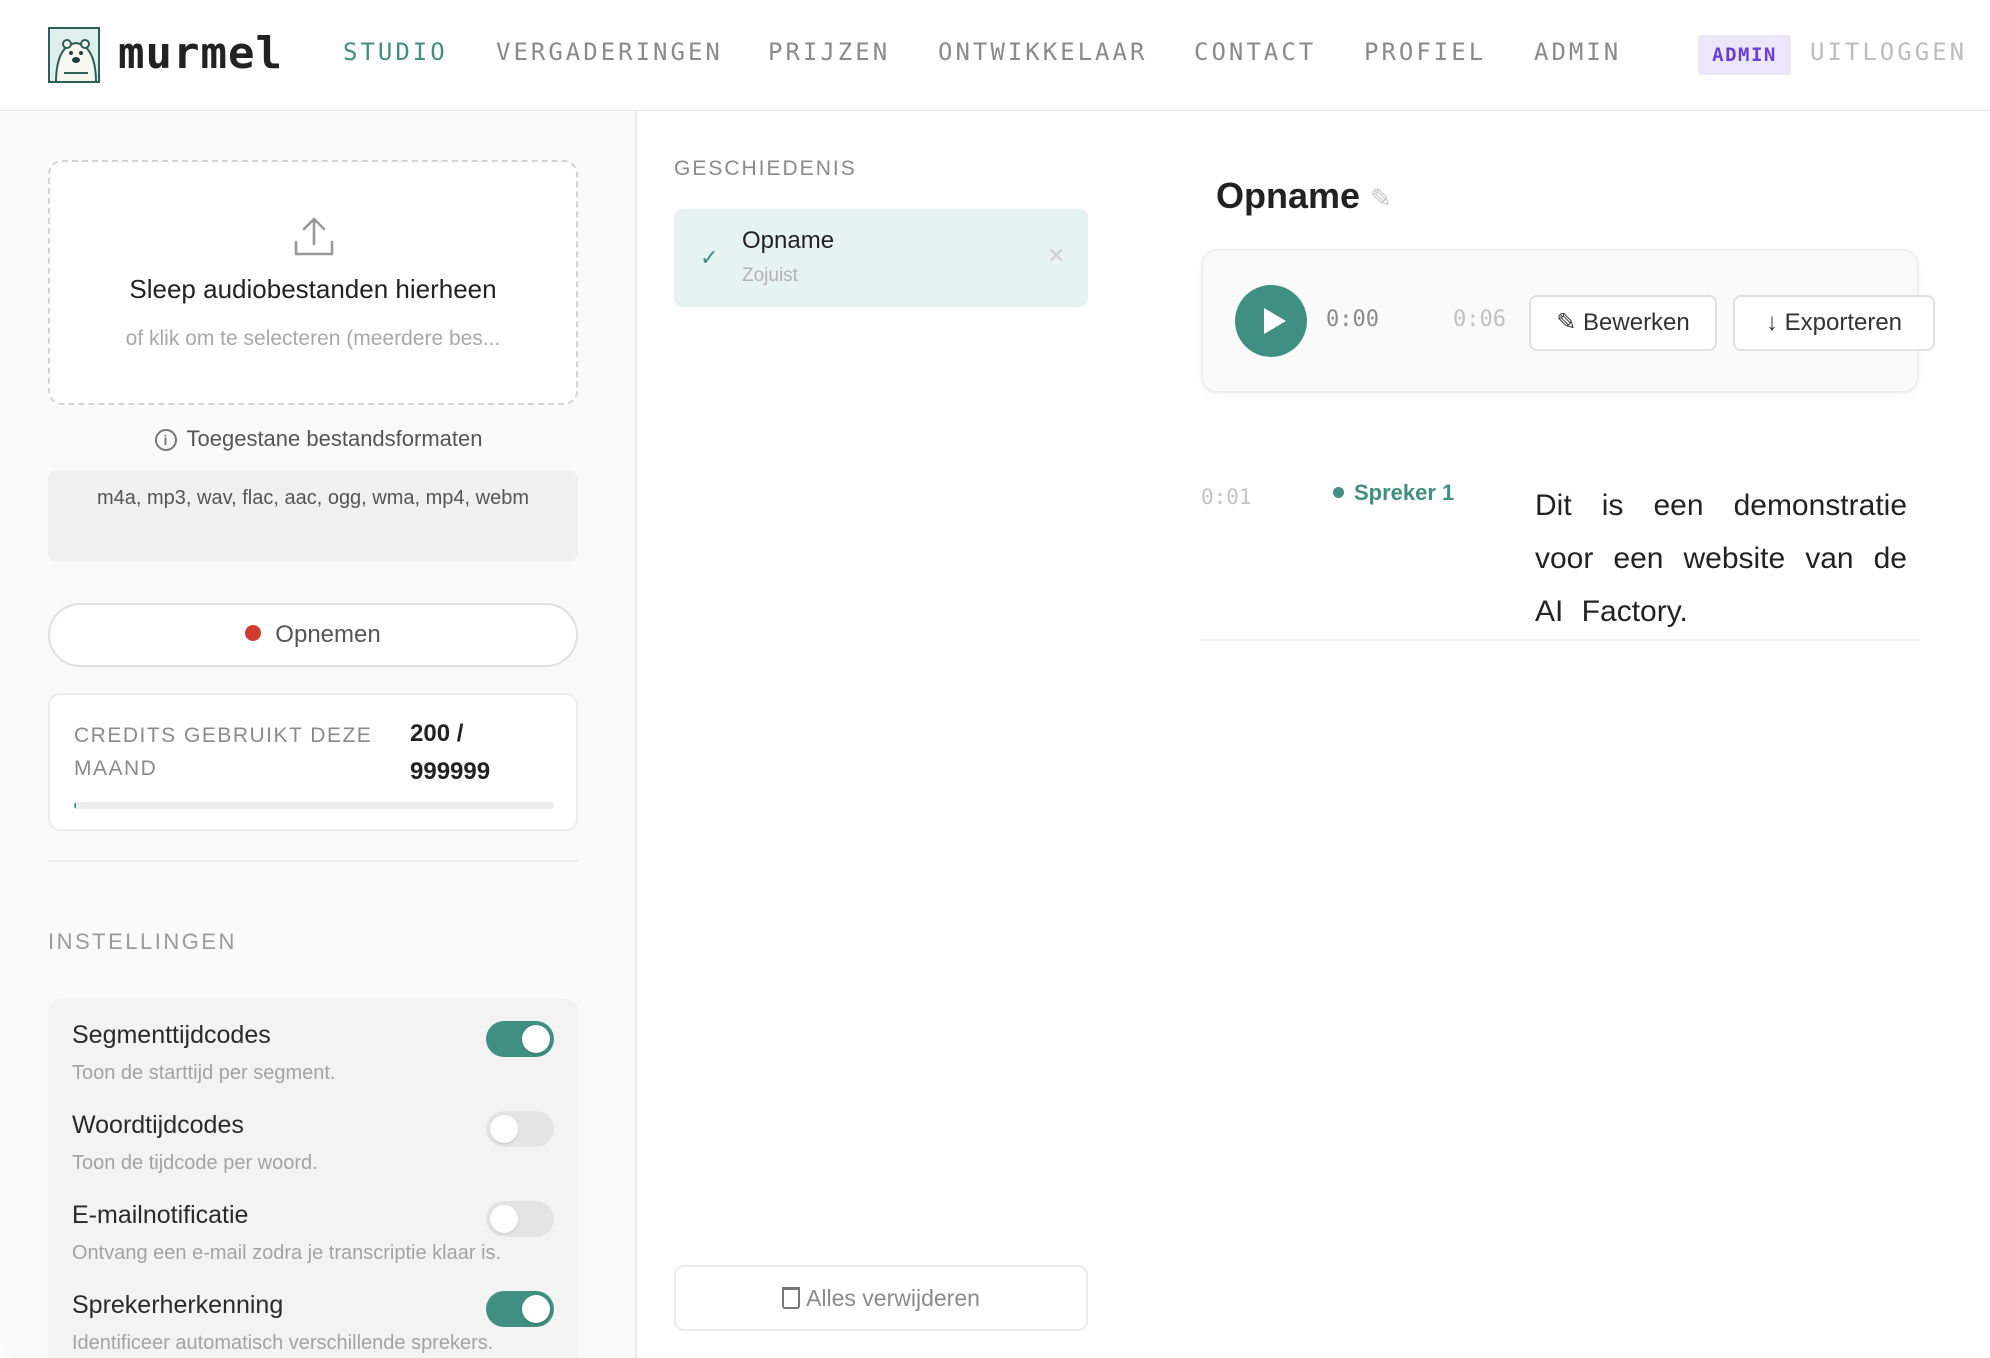 The height and width of the screenshot is (1358, 1990). I want to click on speaker-label: Spreker 1, so click(1393, 493).